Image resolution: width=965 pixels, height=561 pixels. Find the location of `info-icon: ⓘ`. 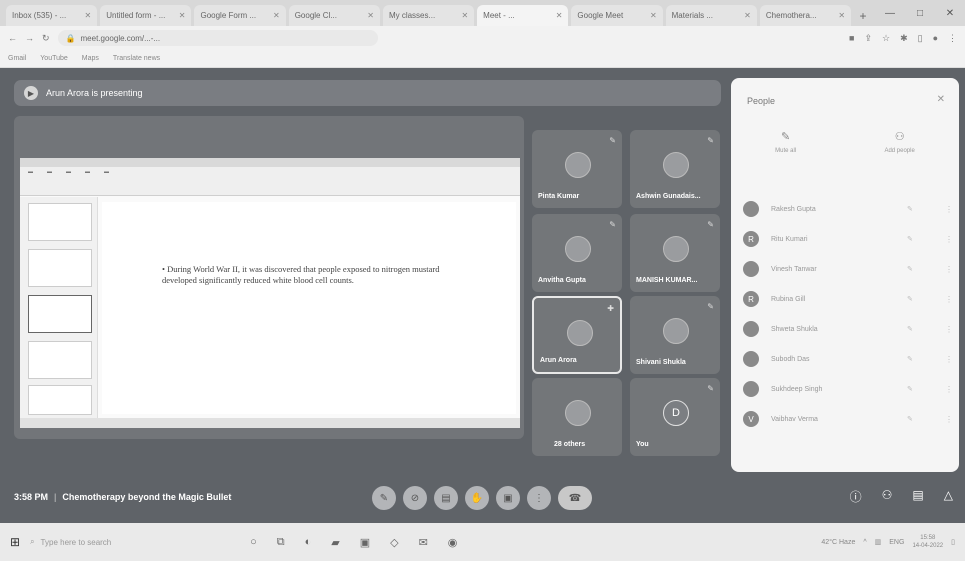

info-icon: ⓘ is located at coordinates (856, 496).